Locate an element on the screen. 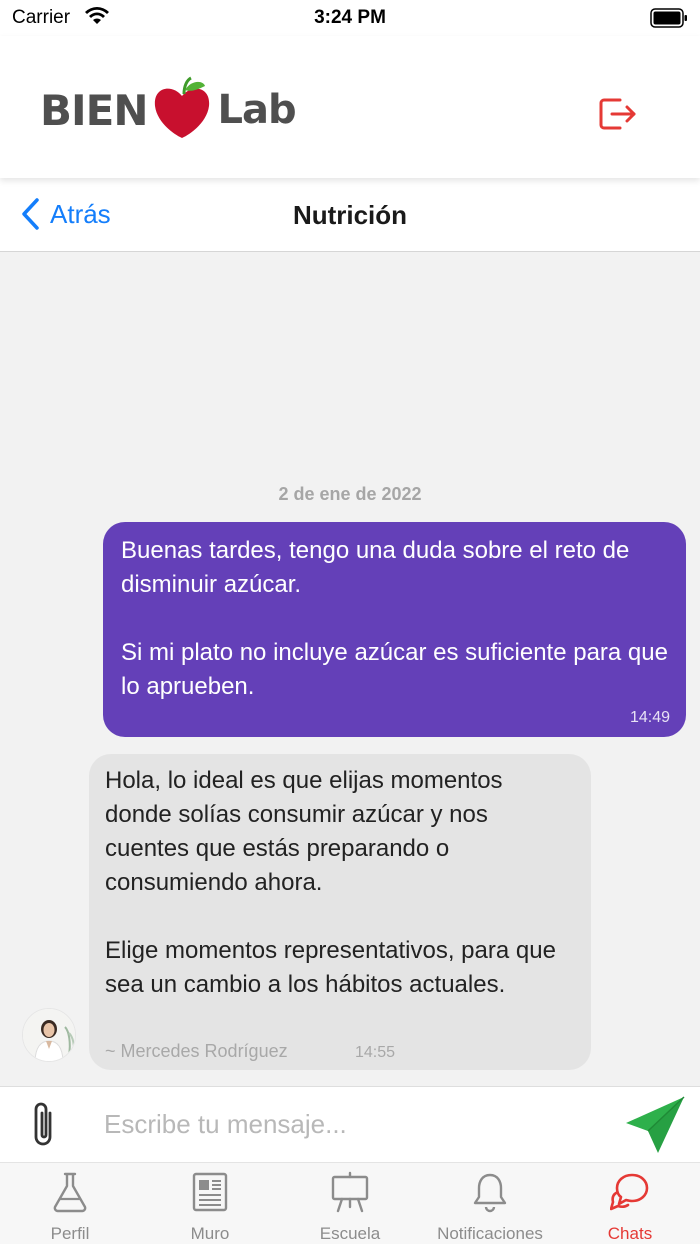 This screenshot has height=1244, width=700. message-composer is located at coordinates (350, 1124).